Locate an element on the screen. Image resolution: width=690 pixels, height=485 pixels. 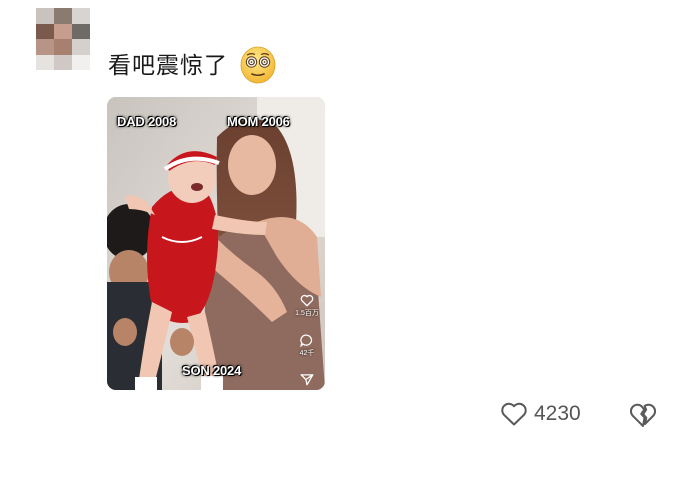
comment-bubble-icon is located at coordinates (306, 340).